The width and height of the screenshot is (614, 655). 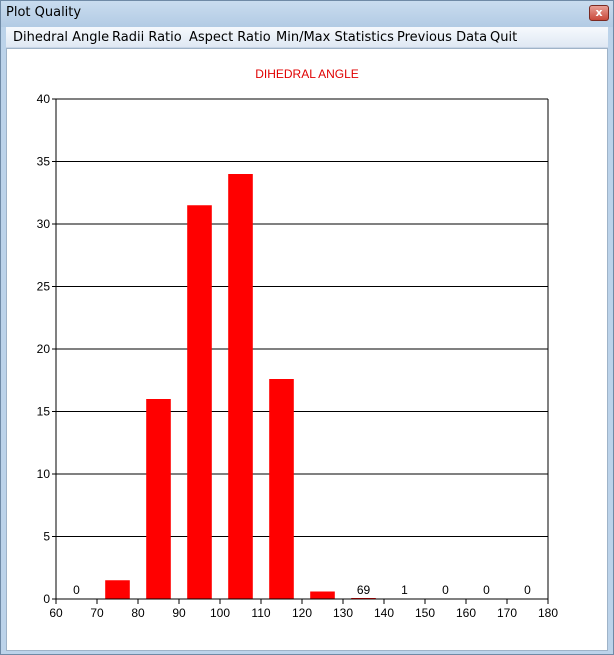 I want to click on x-tick-label: 160, so click(x=466, y=613).